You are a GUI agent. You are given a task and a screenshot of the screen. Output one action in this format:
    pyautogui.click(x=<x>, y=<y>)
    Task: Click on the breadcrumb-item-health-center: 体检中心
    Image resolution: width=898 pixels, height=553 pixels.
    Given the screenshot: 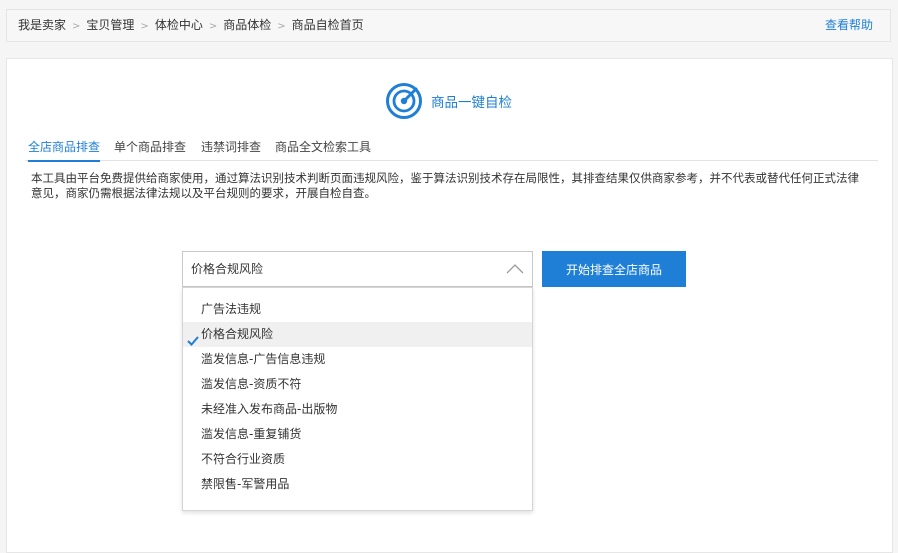 What is the action you would take?
    pyautogui.click(x=179, y=25)
    